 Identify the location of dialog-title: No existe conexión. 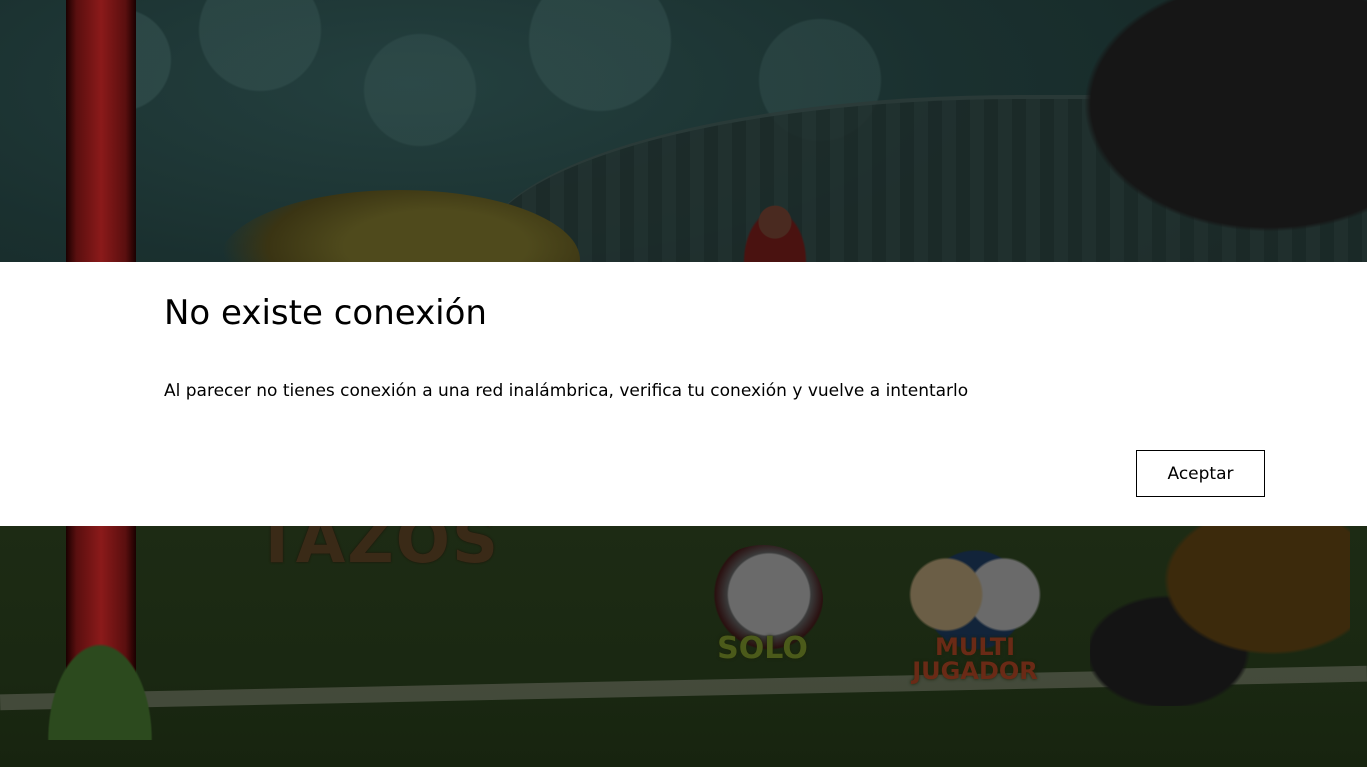
(325, 313).